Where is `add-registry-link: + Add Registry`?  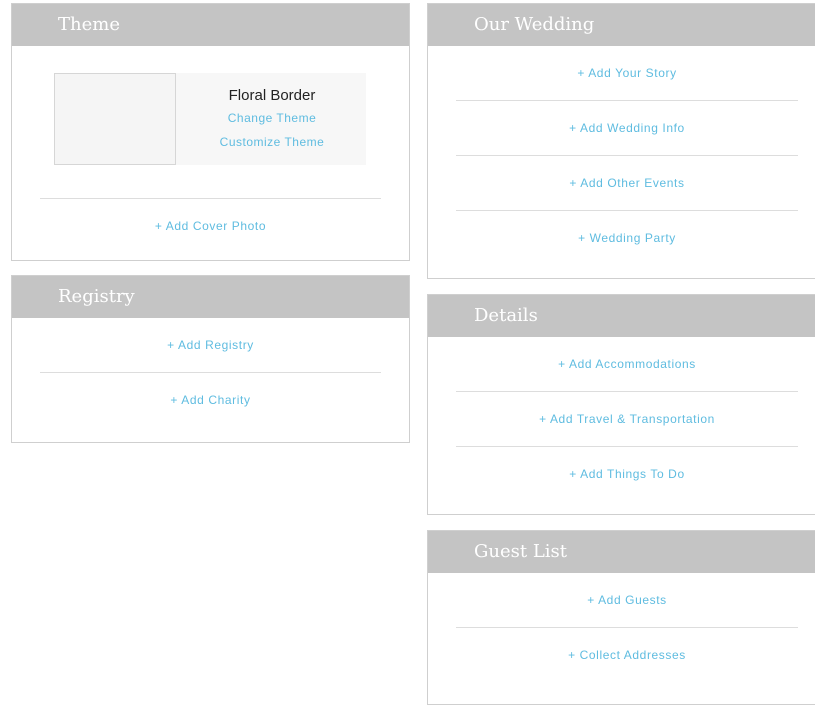
add-registry-link: + Add Registry is located at coordinates (210, 345).